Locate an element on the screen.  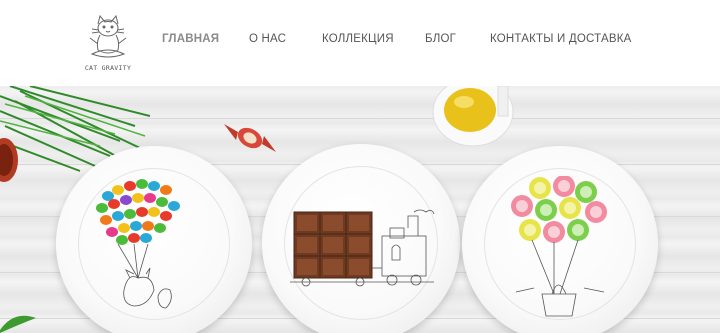
nav-item-home: ГЛАВНАЯ is located at coordinates (190, 39).